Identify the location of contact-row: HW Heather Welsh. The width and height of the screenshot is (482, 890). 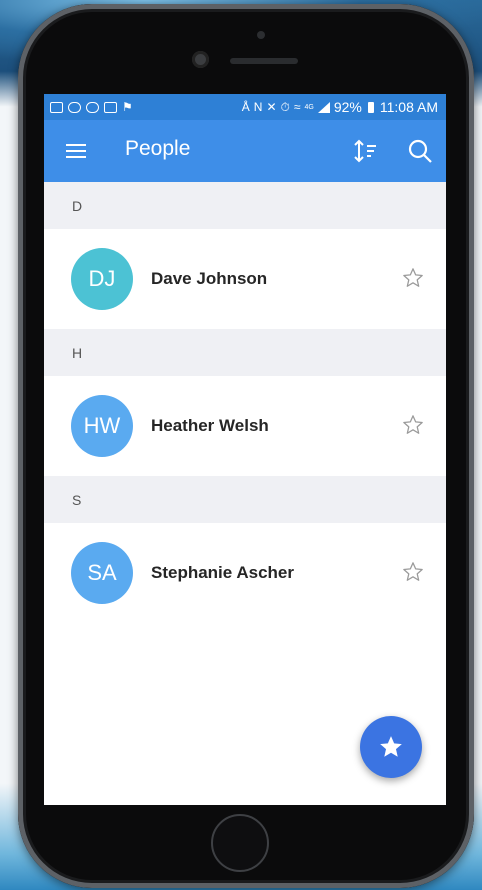
(245, 426).